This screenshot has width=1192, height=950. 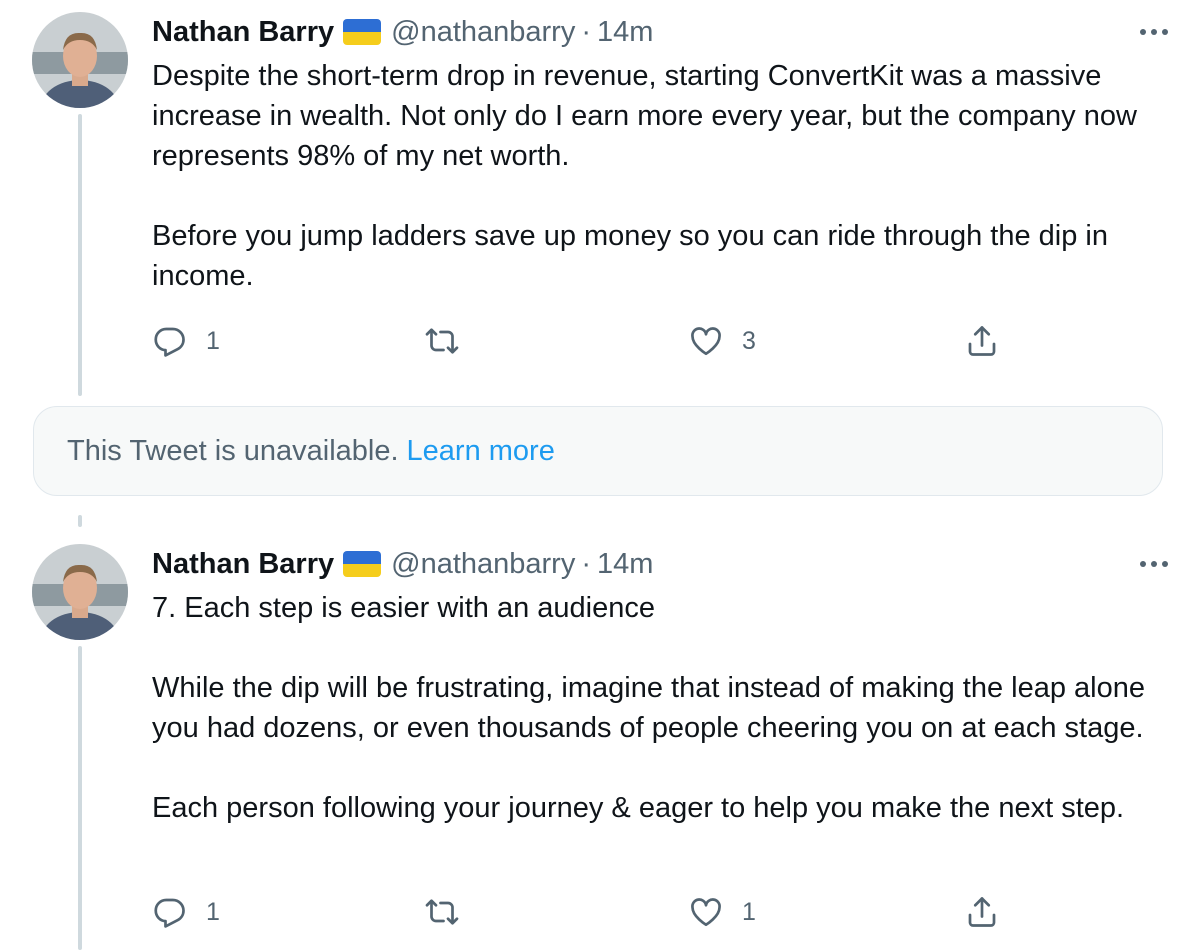 I want to click on tweet-actions: 1 3, so click(x=582, y=341).